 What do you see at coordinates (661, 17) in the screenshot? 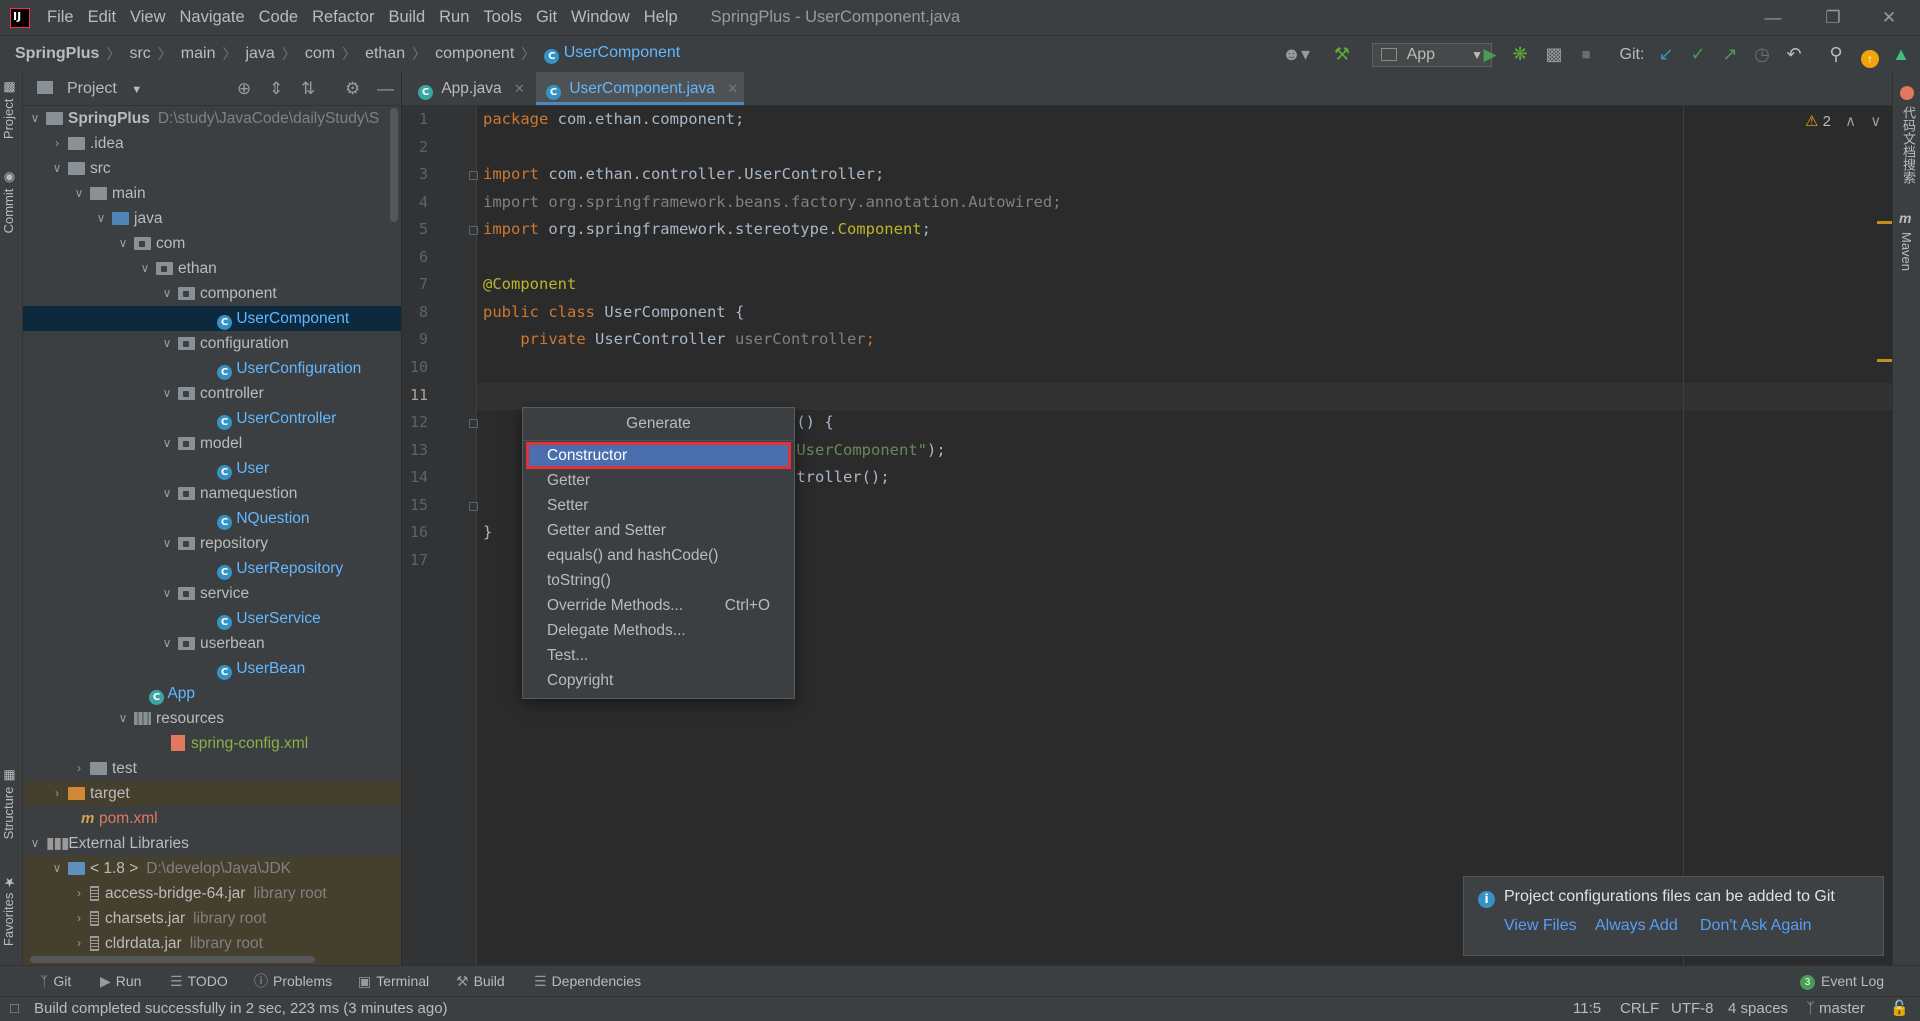
I see `menu-help: Help` at bounding box center [661, 17].